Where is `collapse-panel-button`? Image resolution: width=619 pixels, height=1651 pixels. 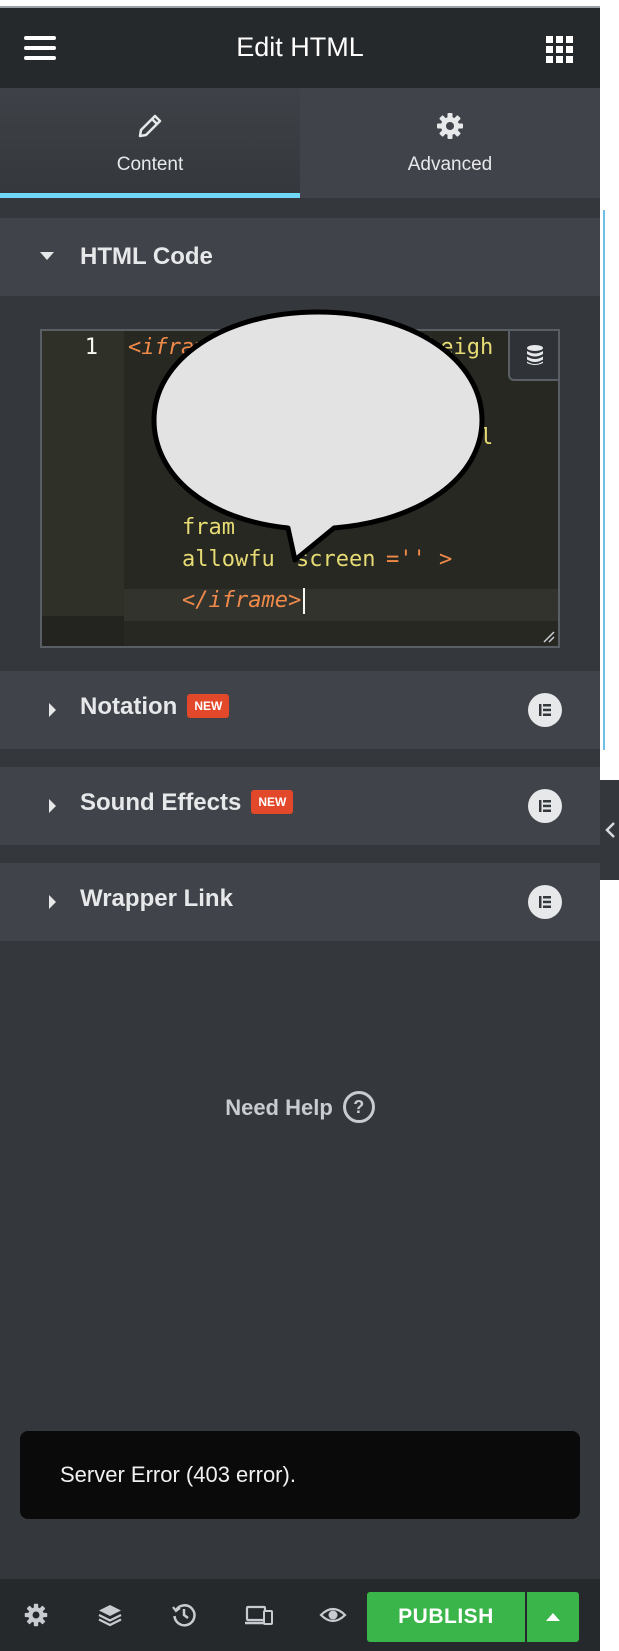
collapse-panel-button is located at coordinates (609, 830).